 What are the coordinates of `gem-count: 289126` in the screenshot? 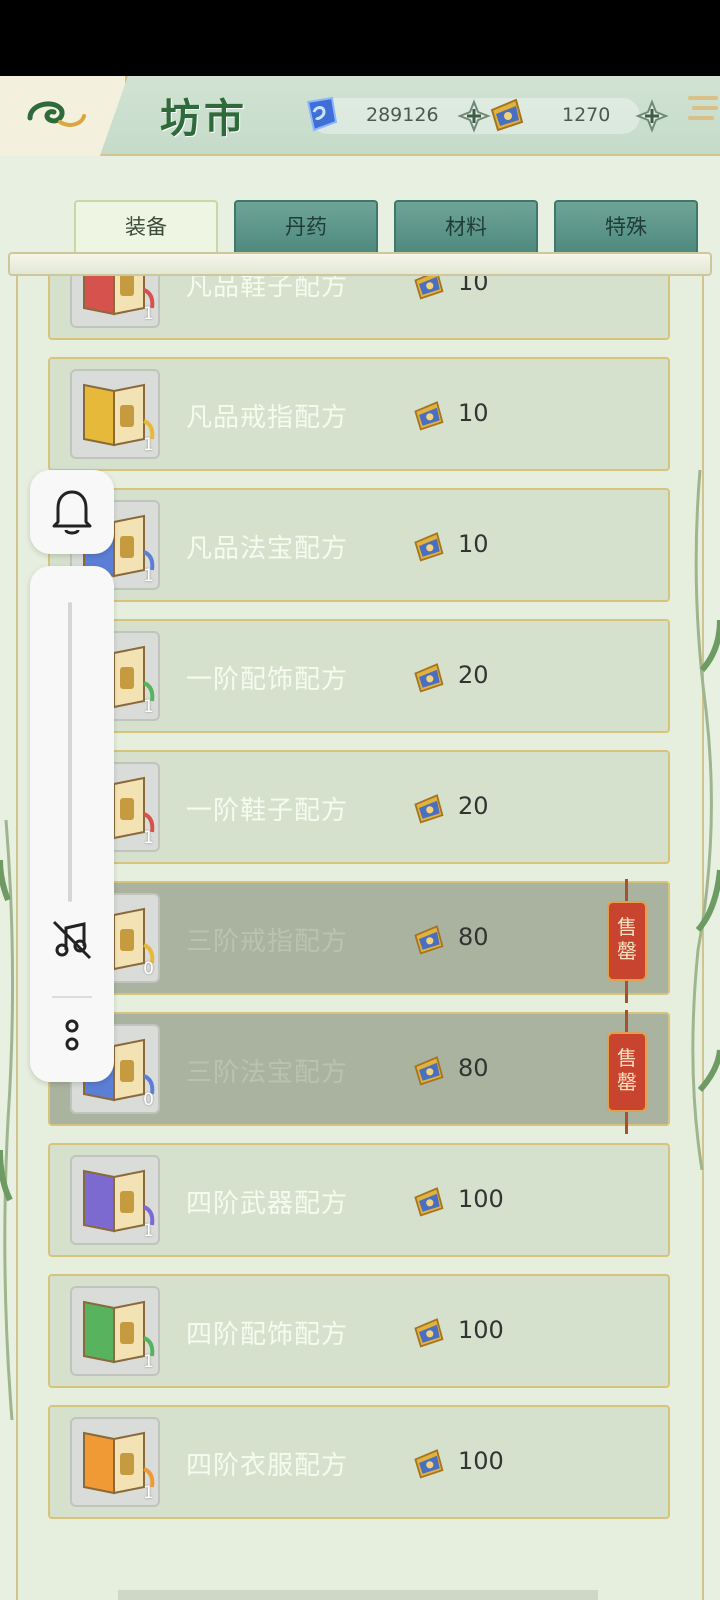 It's located at (402, 115).